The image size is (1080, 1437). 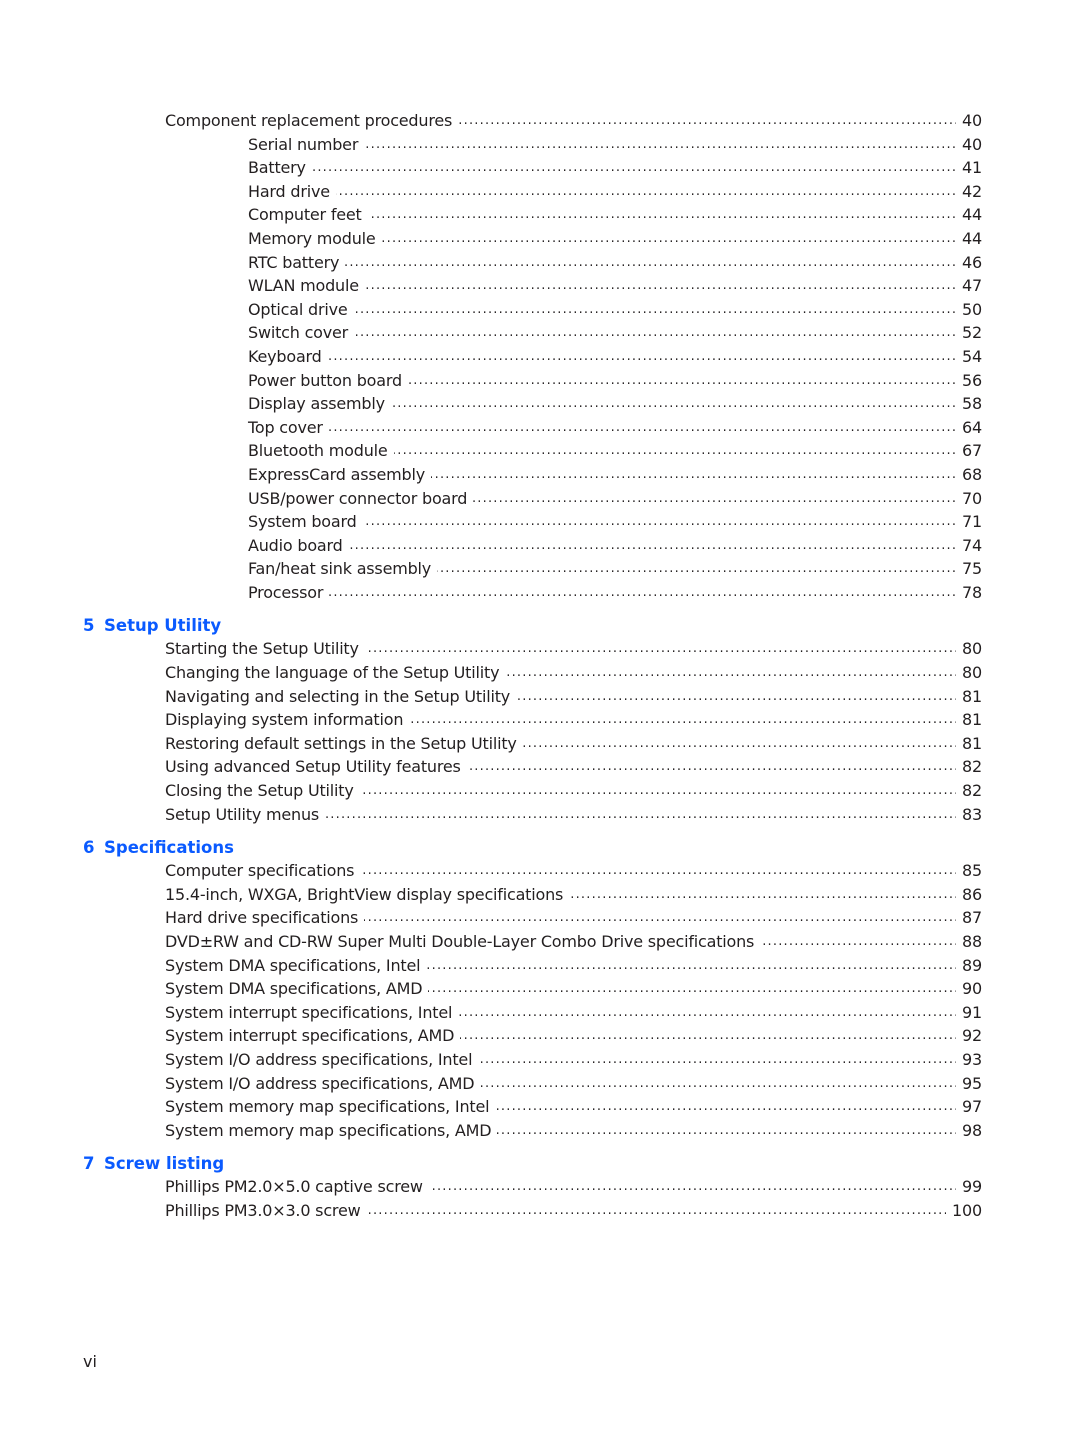 What do you see at coordinates (265, 918) in the screenshot?
I see `toc-entry-title: Hard drive specifications` at bounding box center [265, 918].